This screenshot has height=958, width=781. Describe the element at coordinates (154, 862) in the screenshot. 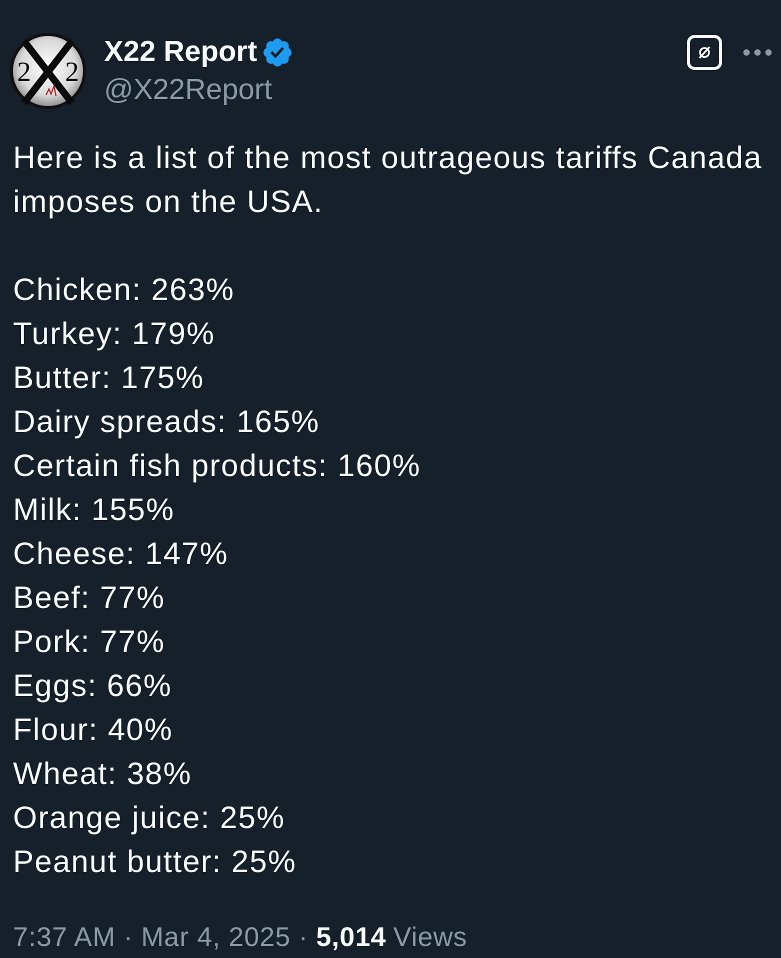

I see `tariff-line: Peanut butter: 25%` at that location.